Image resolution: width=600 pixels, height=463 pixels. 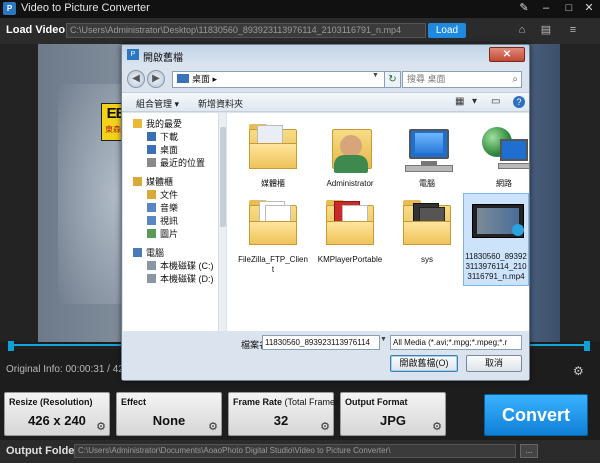 What do you see at coordinates (288, 402) in the screenshot?
I see `frame-rate-title: Frame Rate (Total Frames)` at bounding box center [288, 402].